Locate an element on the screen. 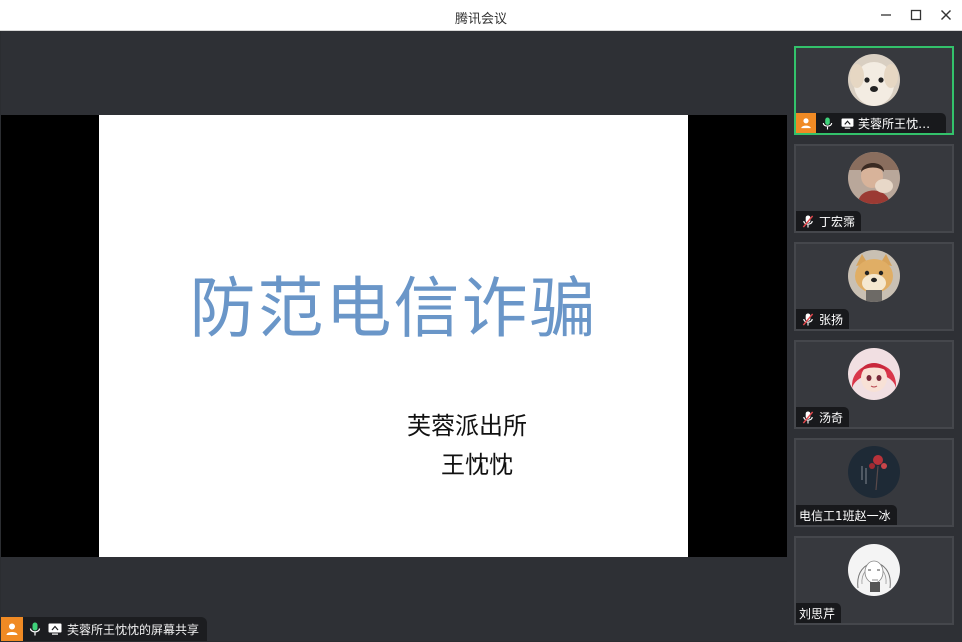 The height and width of the screenshot is (642, 962). minimize-icon is located at coordinates (886, 15).